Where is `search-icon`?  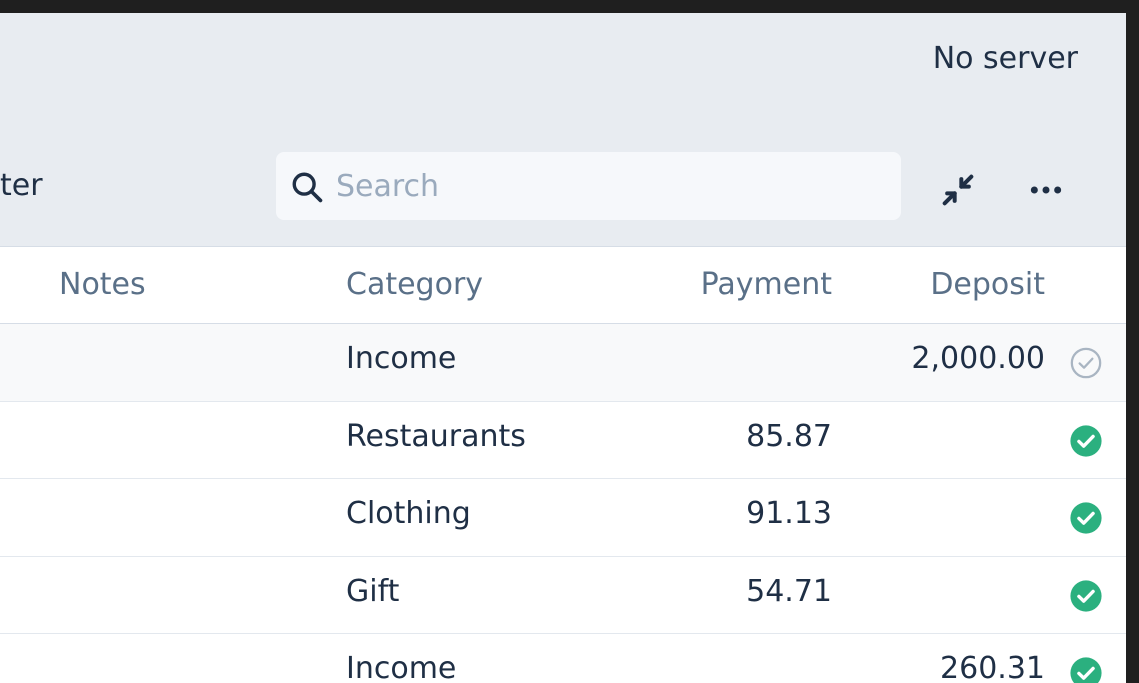 search-icon is located at coordinates (307, 187).